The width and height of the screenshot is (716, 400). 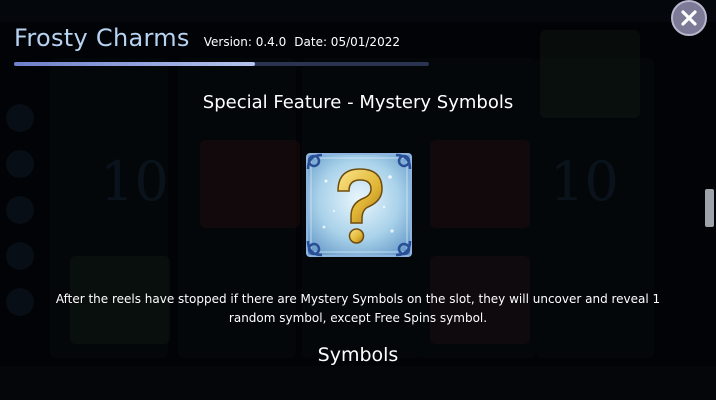 I want to click on section-title-symbols: Symbols, so click(x=358, y=355).